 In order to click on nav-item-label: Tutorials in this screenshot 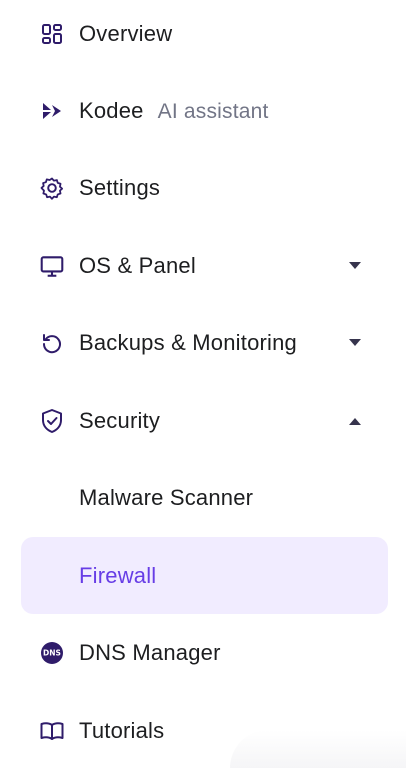, I will do `click(122, 730)`.